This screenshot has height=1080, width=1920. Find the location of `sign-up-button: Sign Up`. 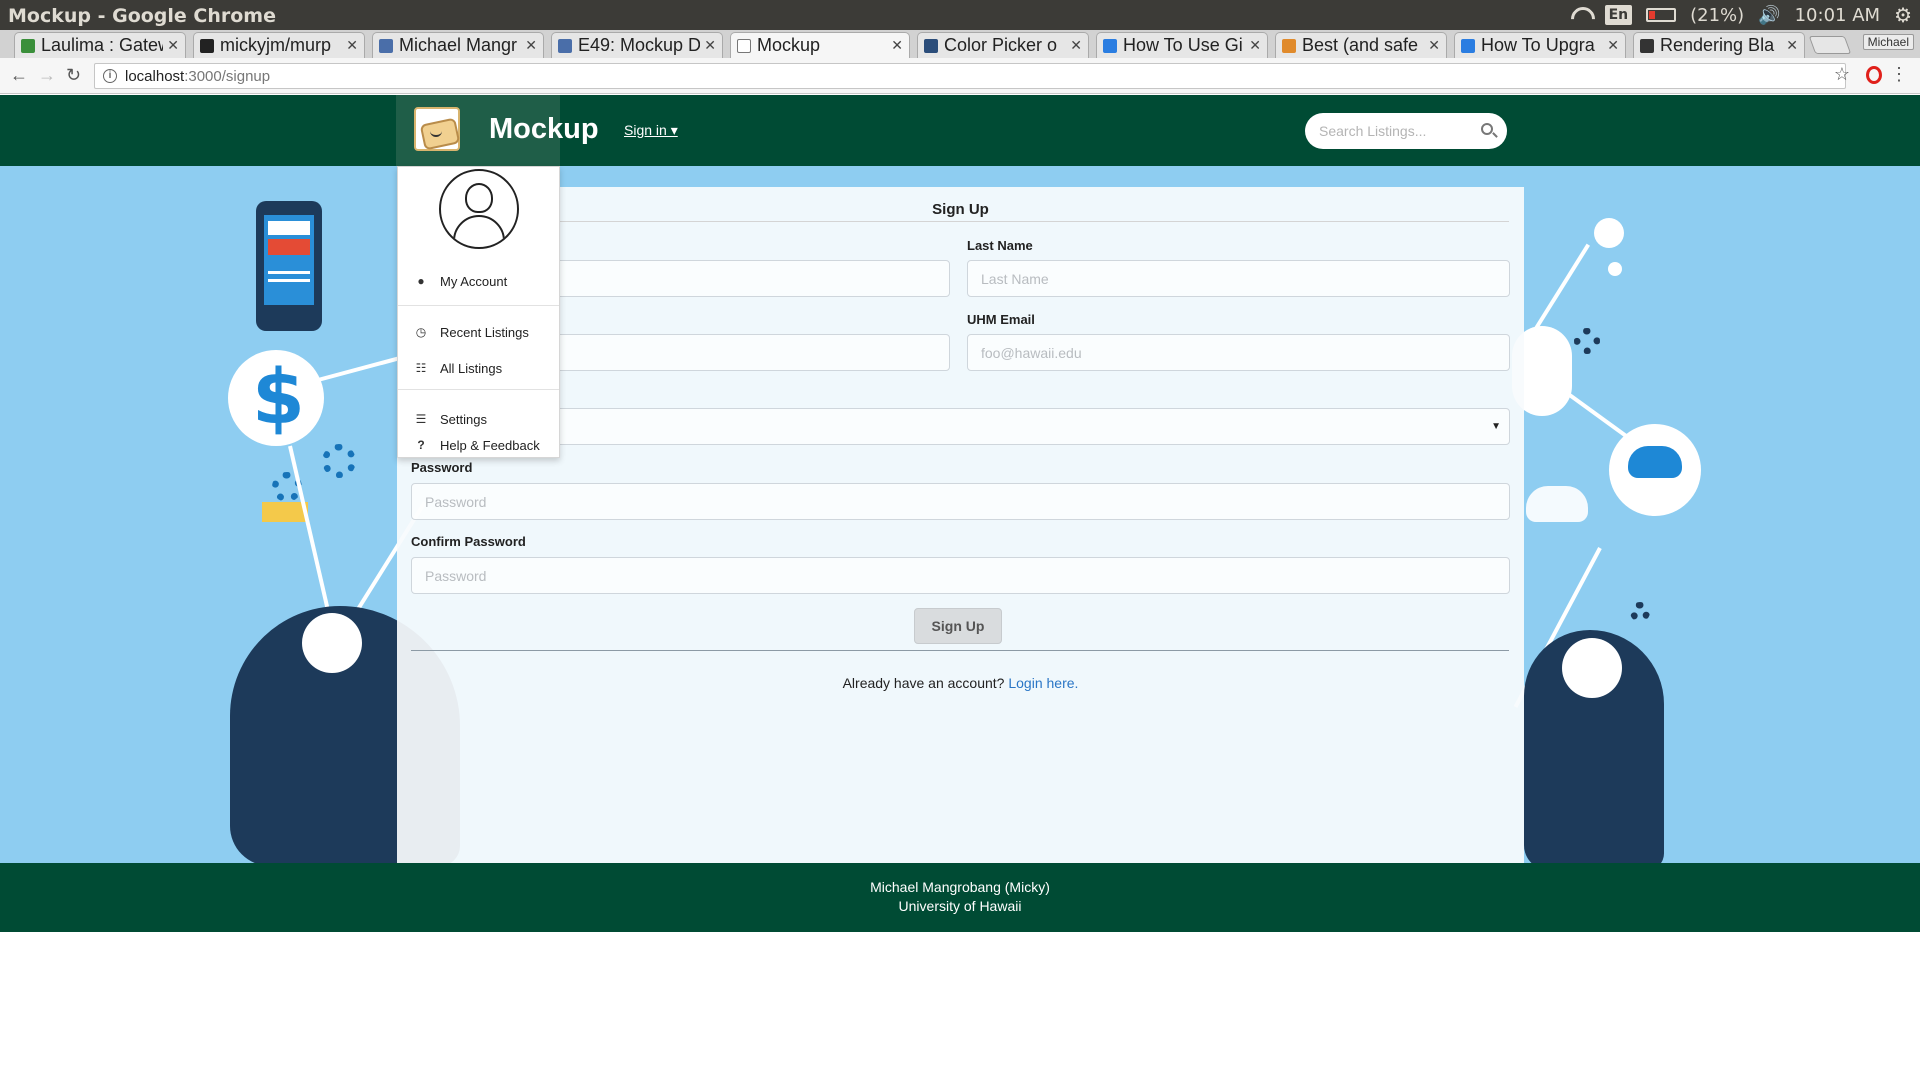

sign-up-button: Sign Up is located at coordinates (958, 626).